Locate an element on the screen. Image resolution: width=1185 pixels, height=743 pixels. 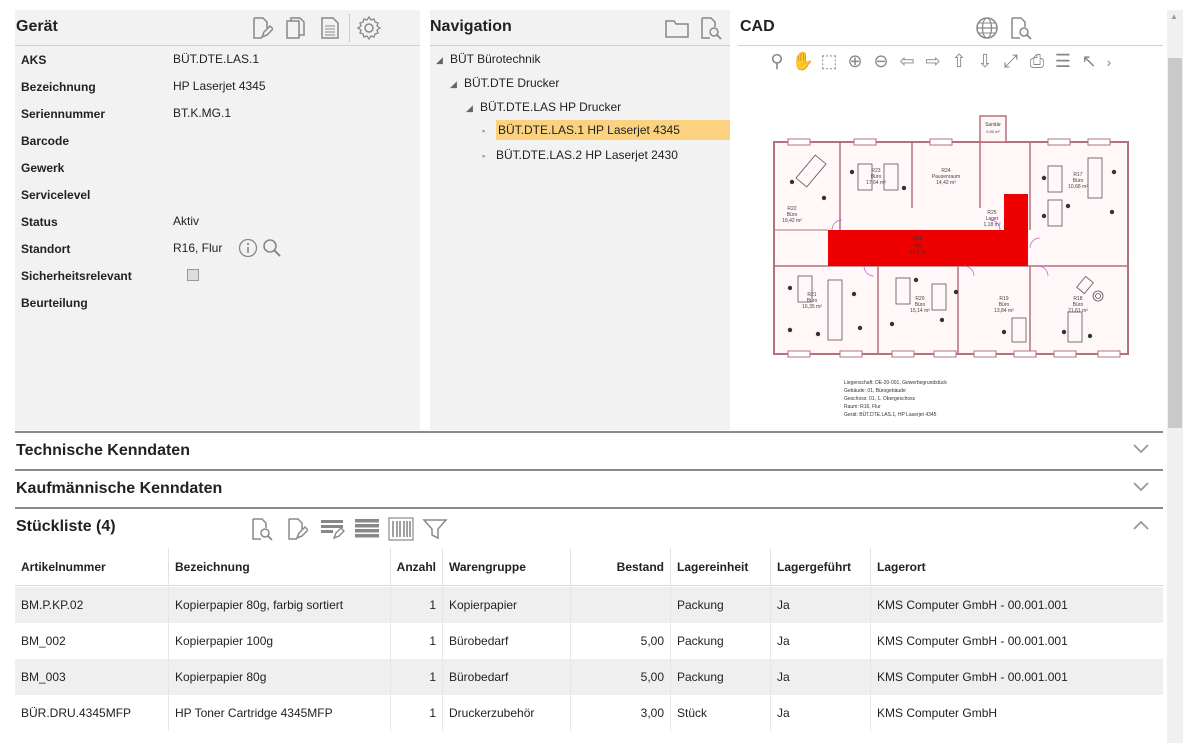
field-label: Sicherheitsrelevant is located at coordinates (76, 276).